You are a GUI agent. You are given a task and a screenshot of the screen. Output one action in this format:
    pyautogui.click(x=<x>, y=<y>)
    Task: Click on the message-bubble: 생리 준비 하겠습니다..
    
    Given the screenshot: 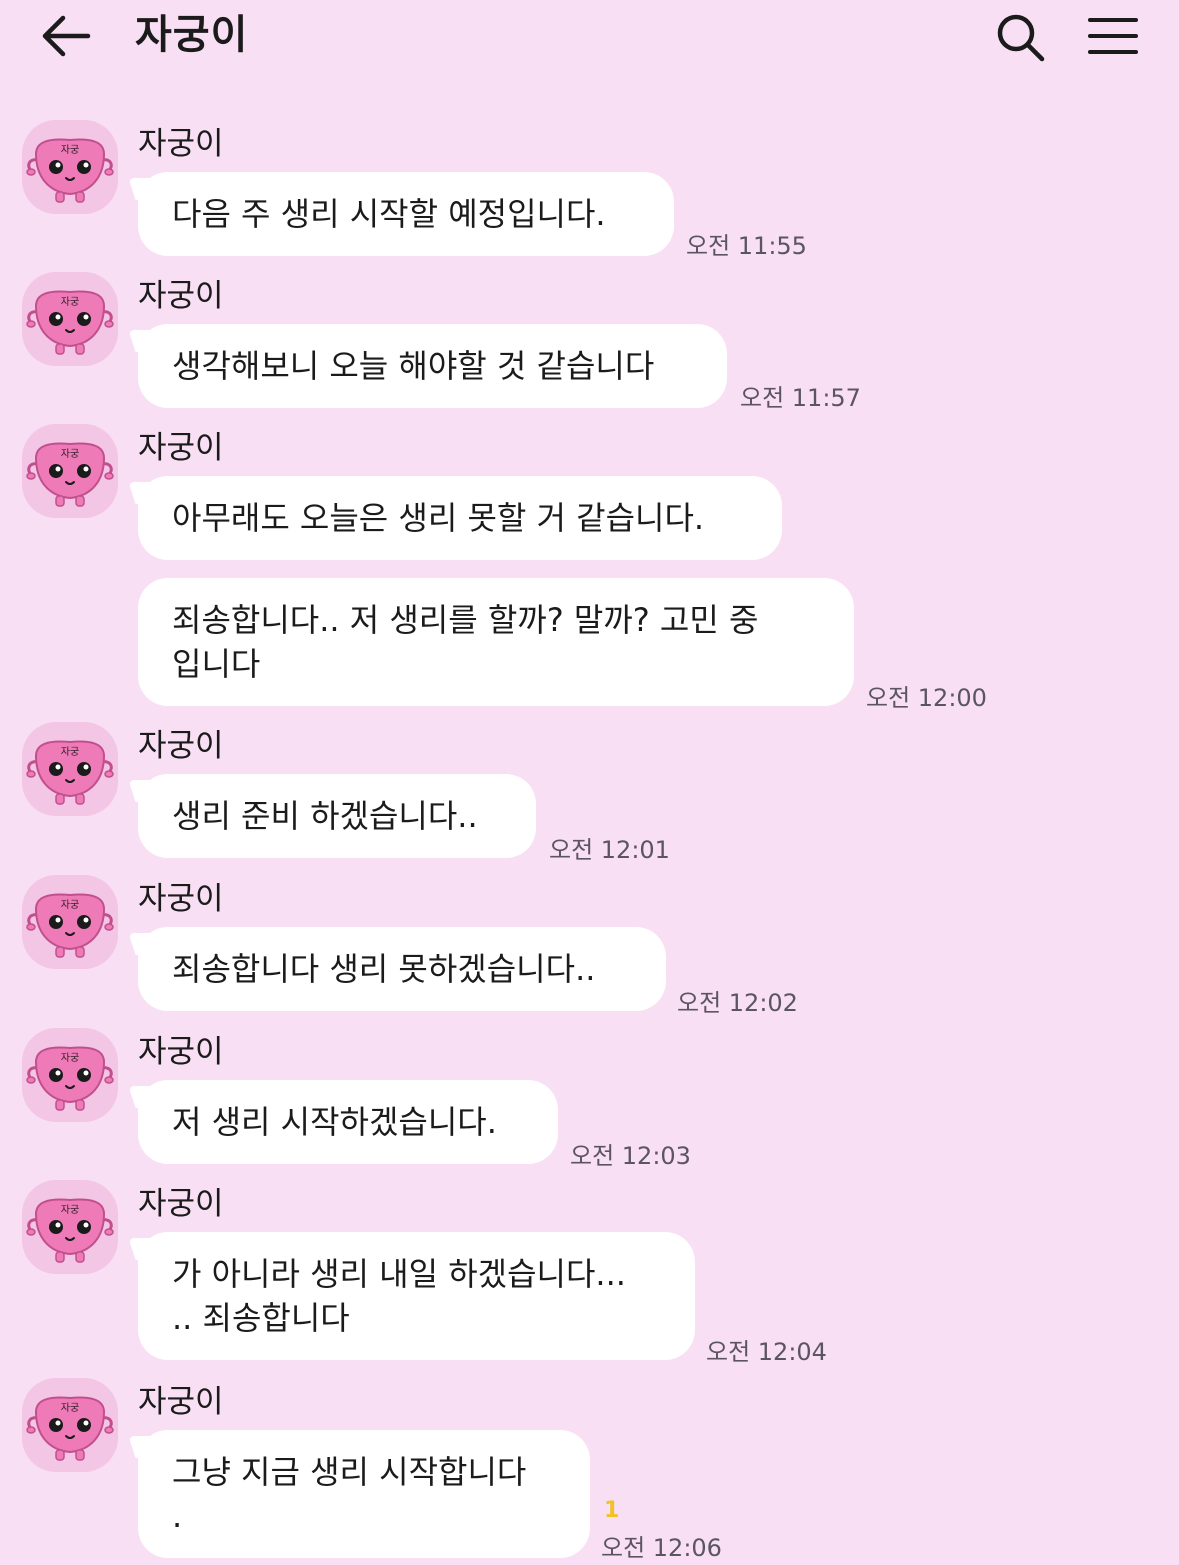 What is the action you would take?
    pyautogui.click(x=337, y=816)
    